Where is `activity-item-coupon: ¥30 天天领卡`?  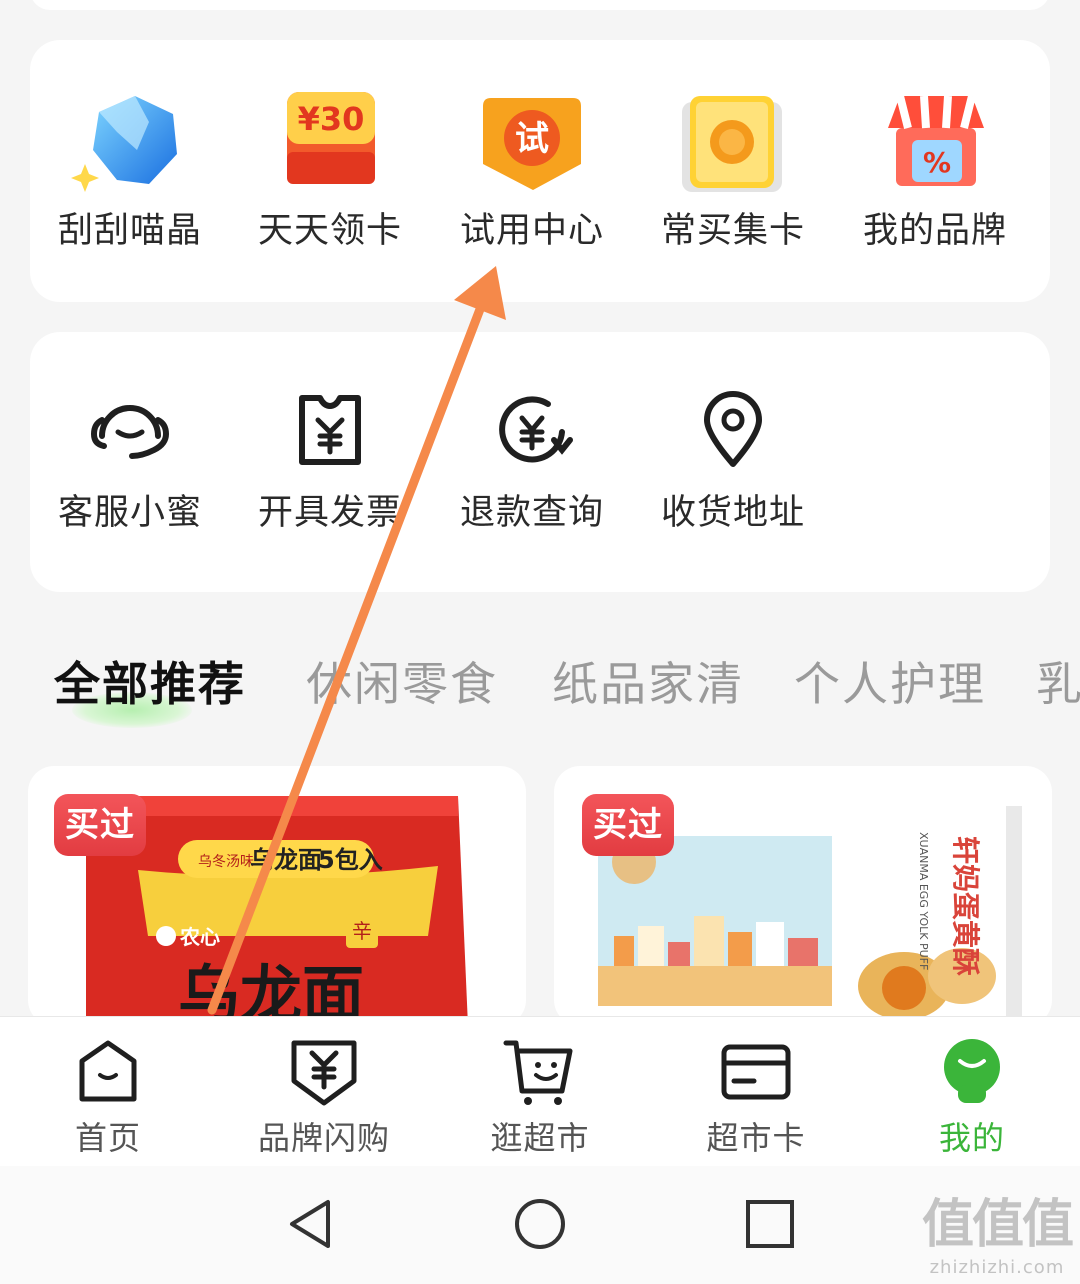
activity-item-coupon: ¥30 天天领卡 is located at coordinates (330, 172).